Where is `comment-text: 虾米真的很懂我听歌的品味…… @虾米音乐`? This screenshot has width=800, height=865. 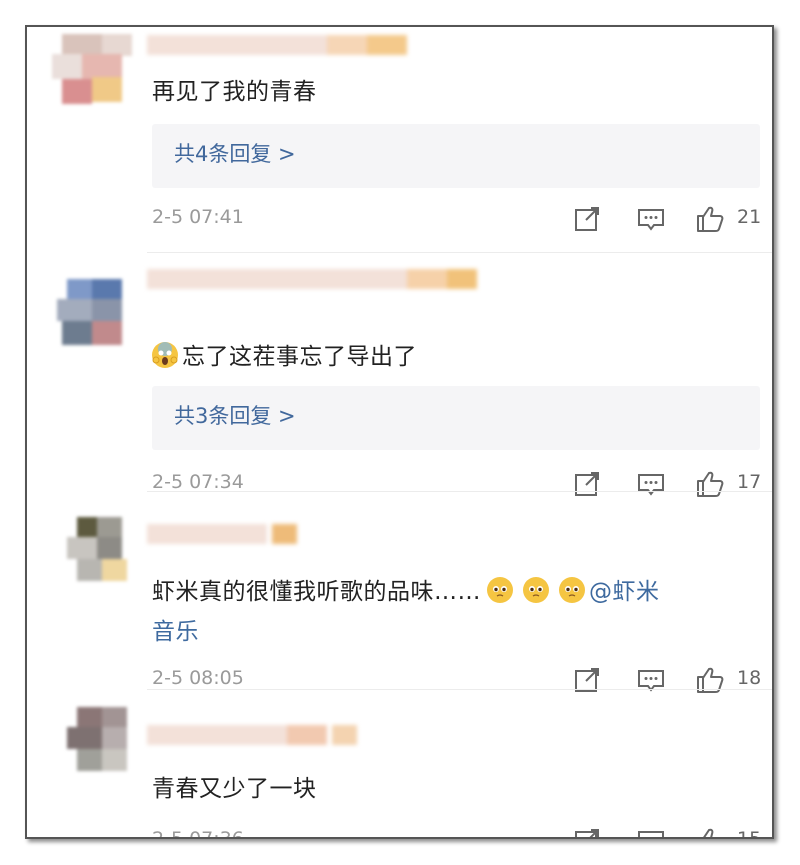 comment-text: 虾米真的很懂我听歌的品味…… @虾米音乐 is located at coordinates (447, 612).